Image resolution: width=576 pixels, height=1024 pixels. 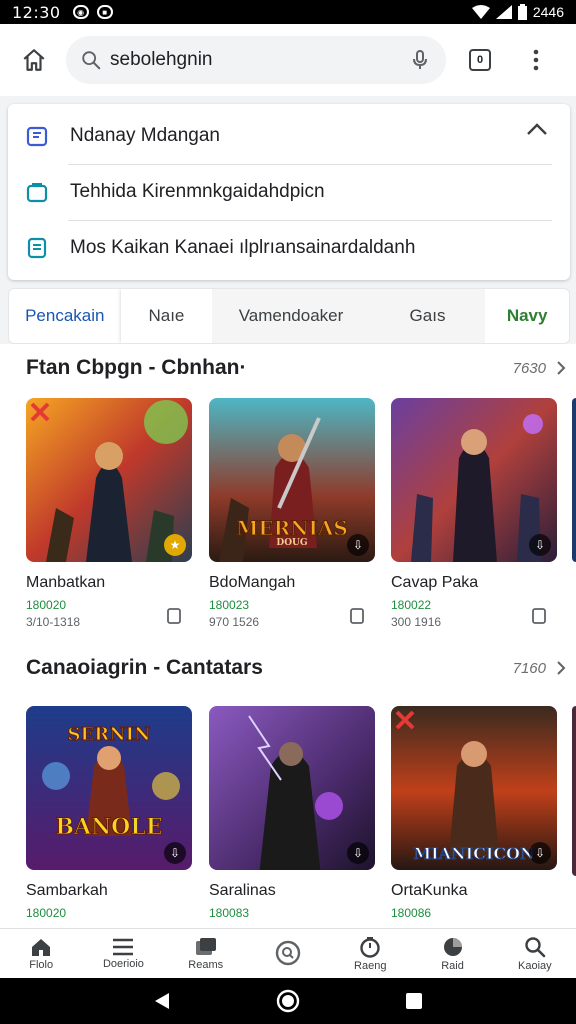 I want to click on nav-label: Doerioio, so click(x=123, y=963).